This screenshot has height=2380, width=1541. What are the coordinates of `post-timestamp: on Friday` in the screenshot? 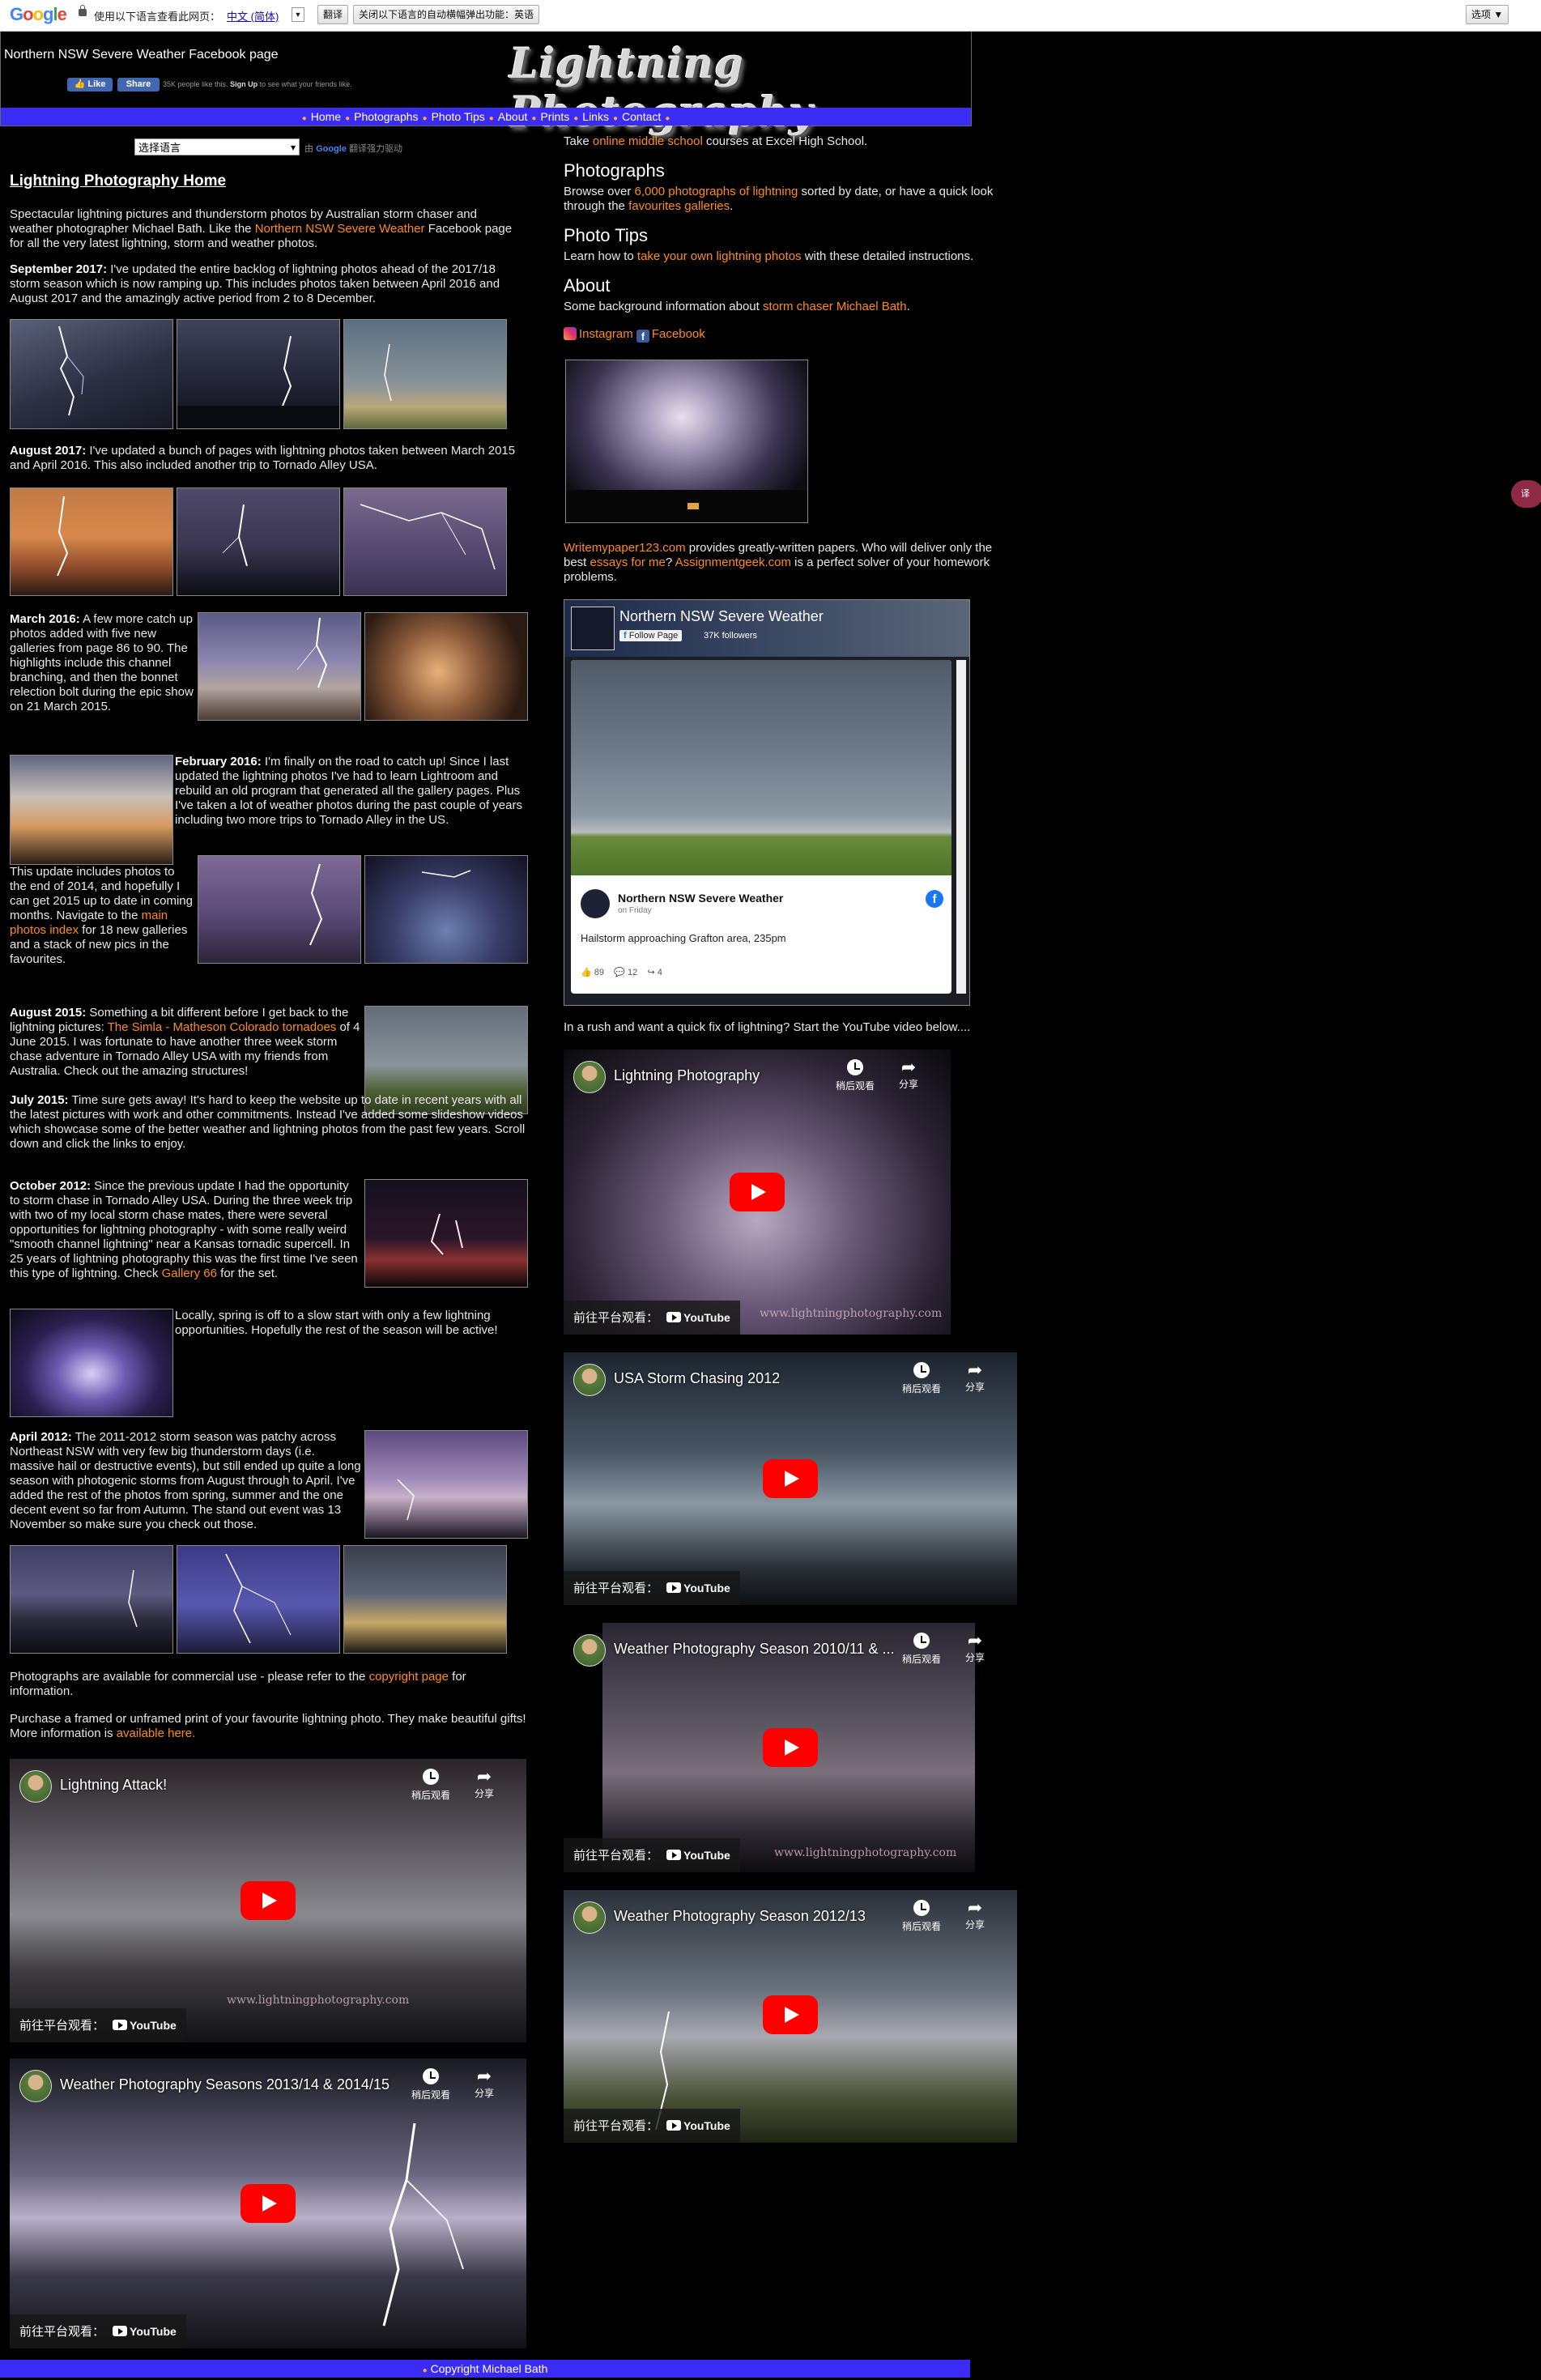 It's located at (635, 911).